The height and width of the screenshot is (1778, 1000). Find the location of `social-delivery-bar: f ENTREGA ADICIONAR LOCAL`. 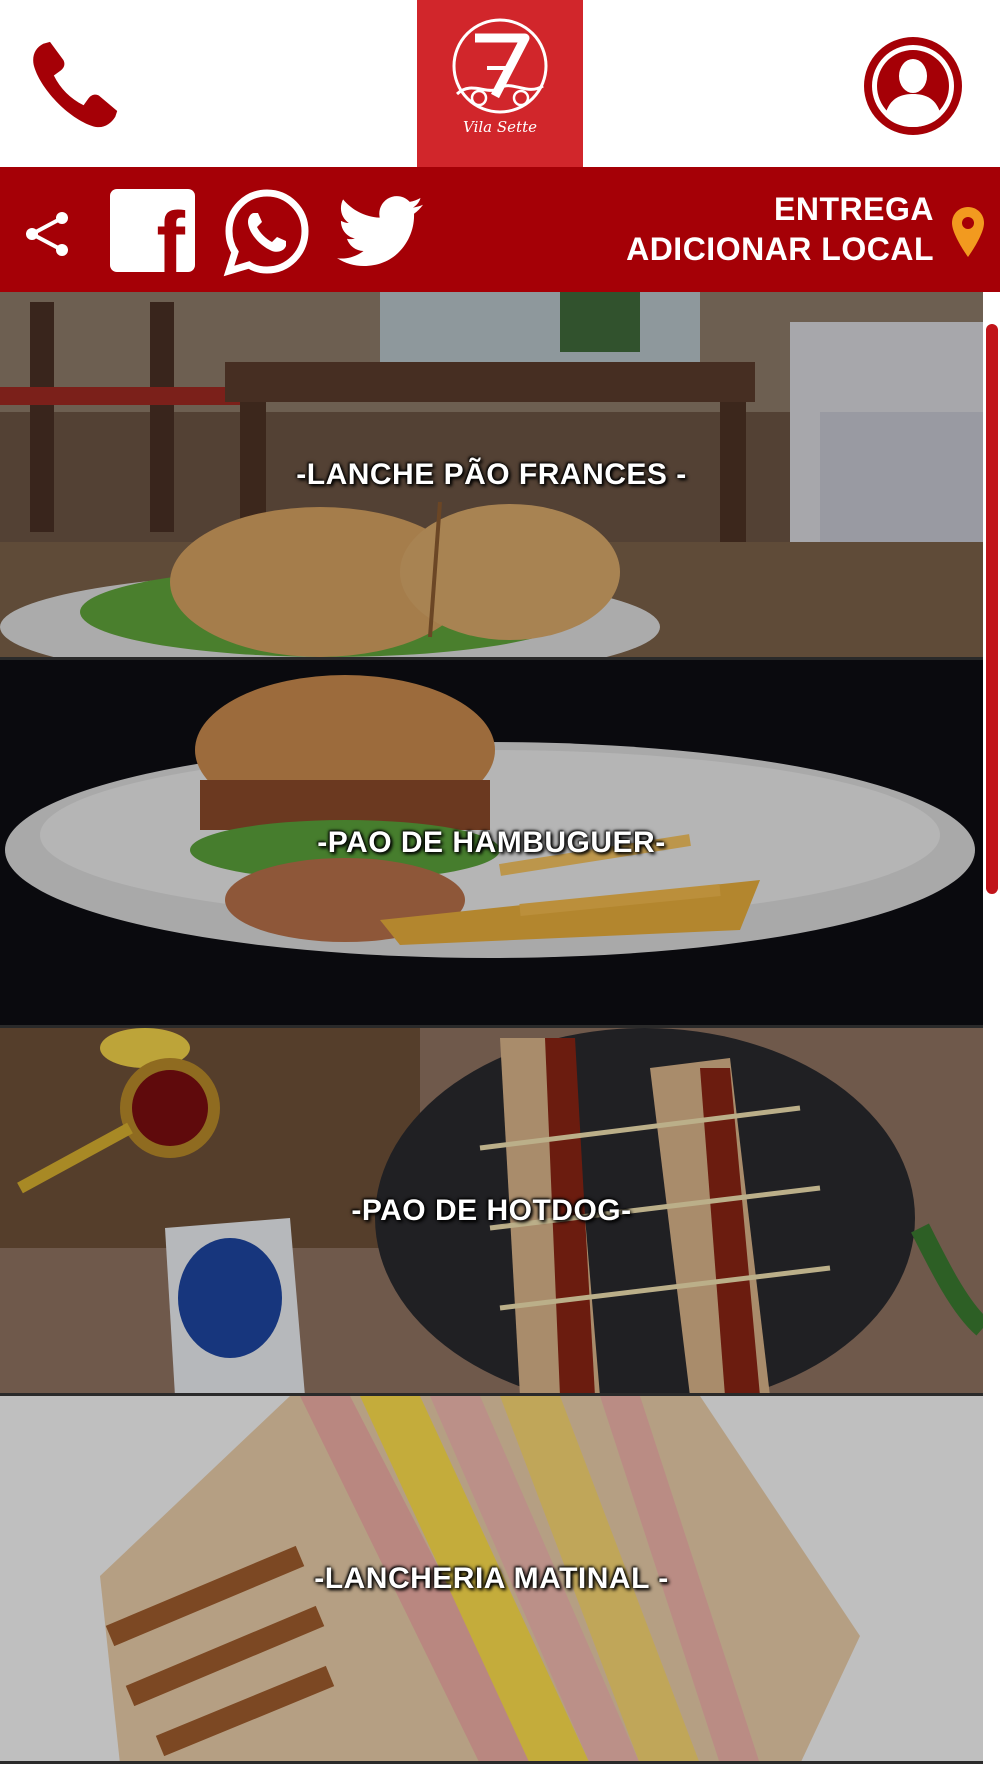

social-delivery-bar: f ENTREGA ADICIONAR LOCAL is located at coordinates (500, 229).